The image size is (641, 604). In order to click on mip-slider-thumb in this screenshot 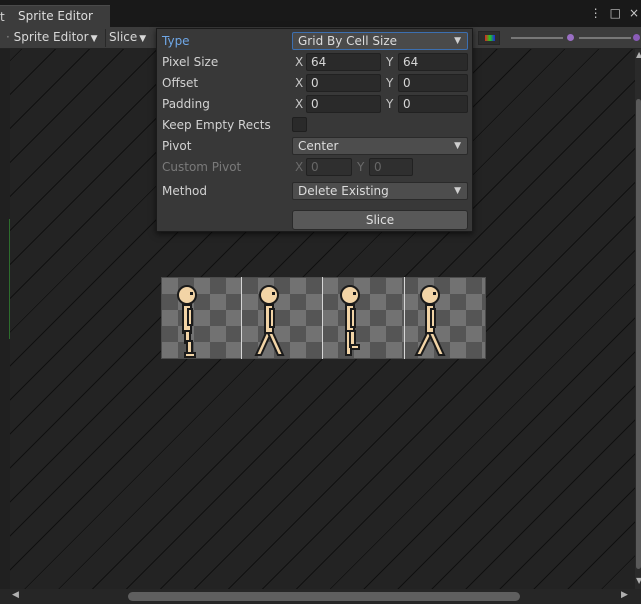, I will do `click(636, 37)`.